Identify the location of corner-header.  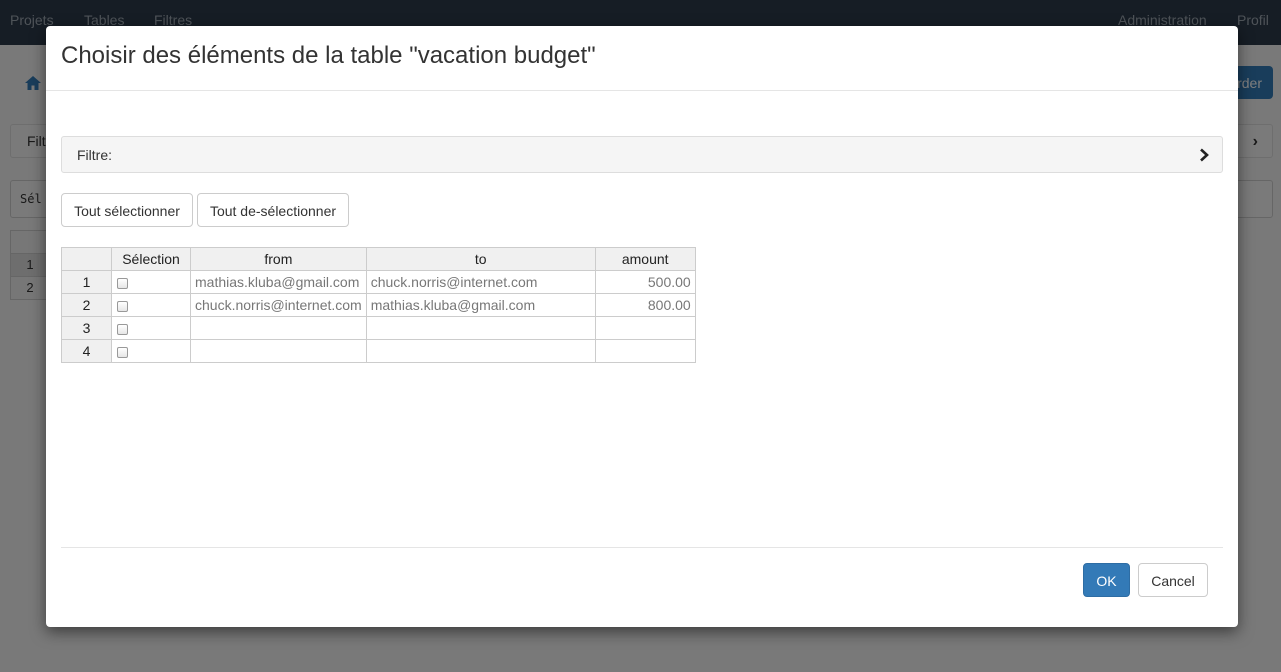
(86, 259).